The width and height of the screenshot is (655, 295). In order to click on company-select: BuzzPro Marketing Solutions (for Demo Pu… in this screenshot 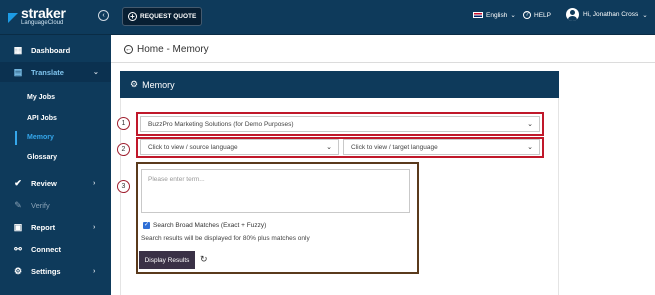, I will do `click(340, 124)`.